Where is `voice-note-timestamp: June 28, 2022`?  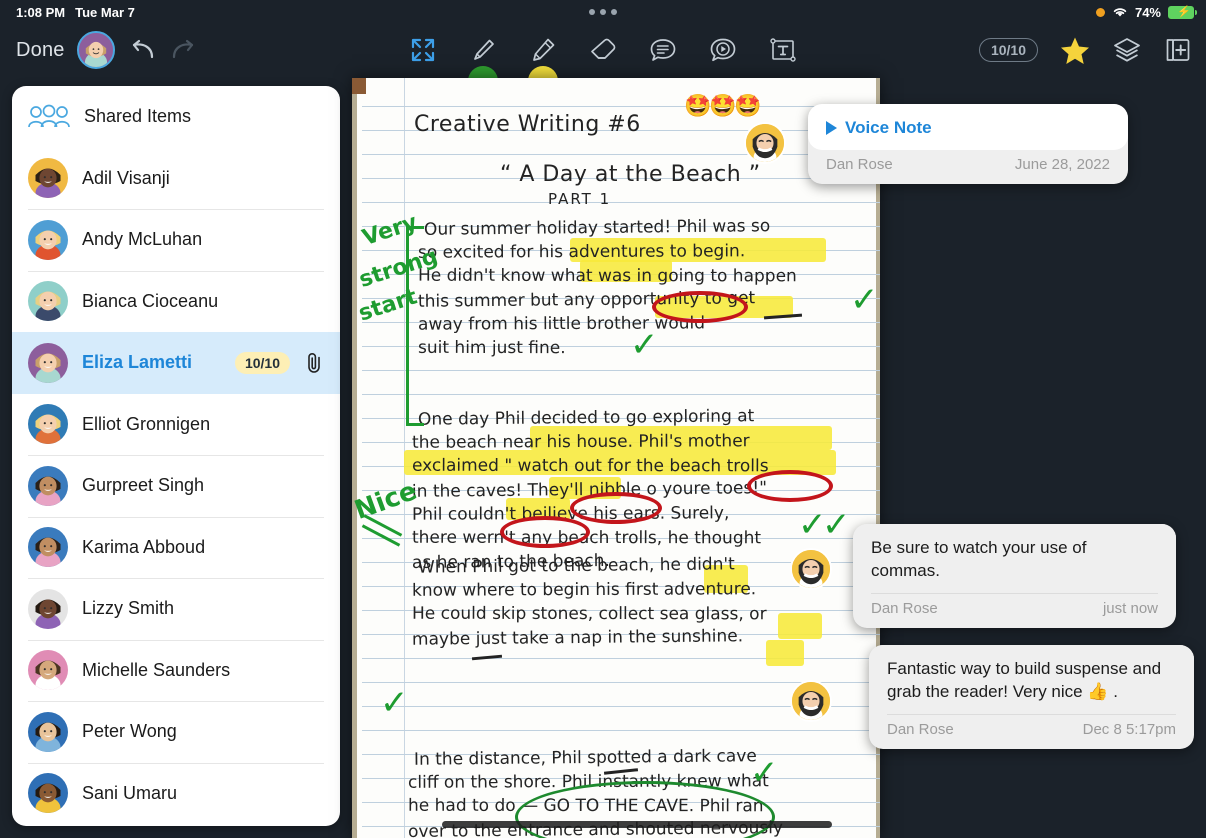
voice-note-timestamp: June 28, 2022 is located at coordinates (1062, 164).